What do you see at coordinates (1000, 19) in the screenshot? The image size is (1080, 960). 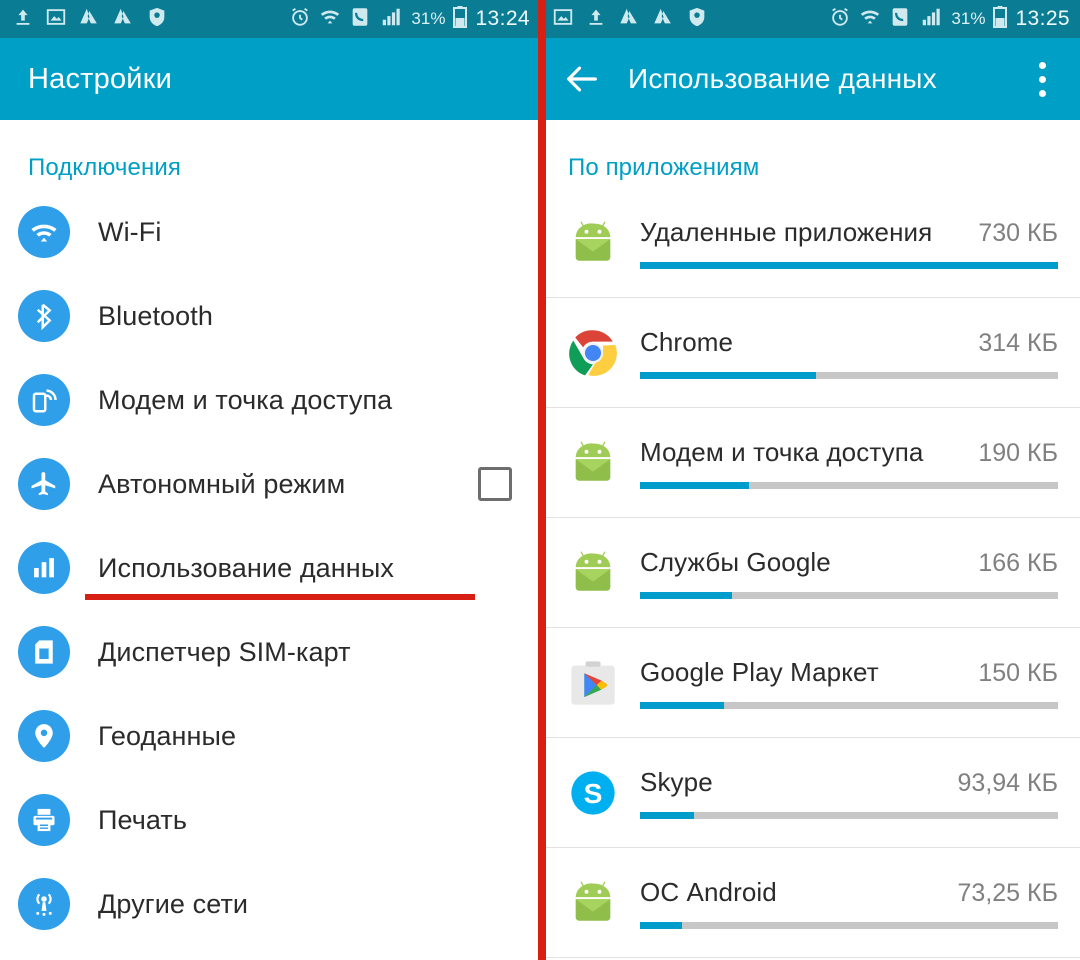 I see `battery-icon` at bounding box center [1000, 19].